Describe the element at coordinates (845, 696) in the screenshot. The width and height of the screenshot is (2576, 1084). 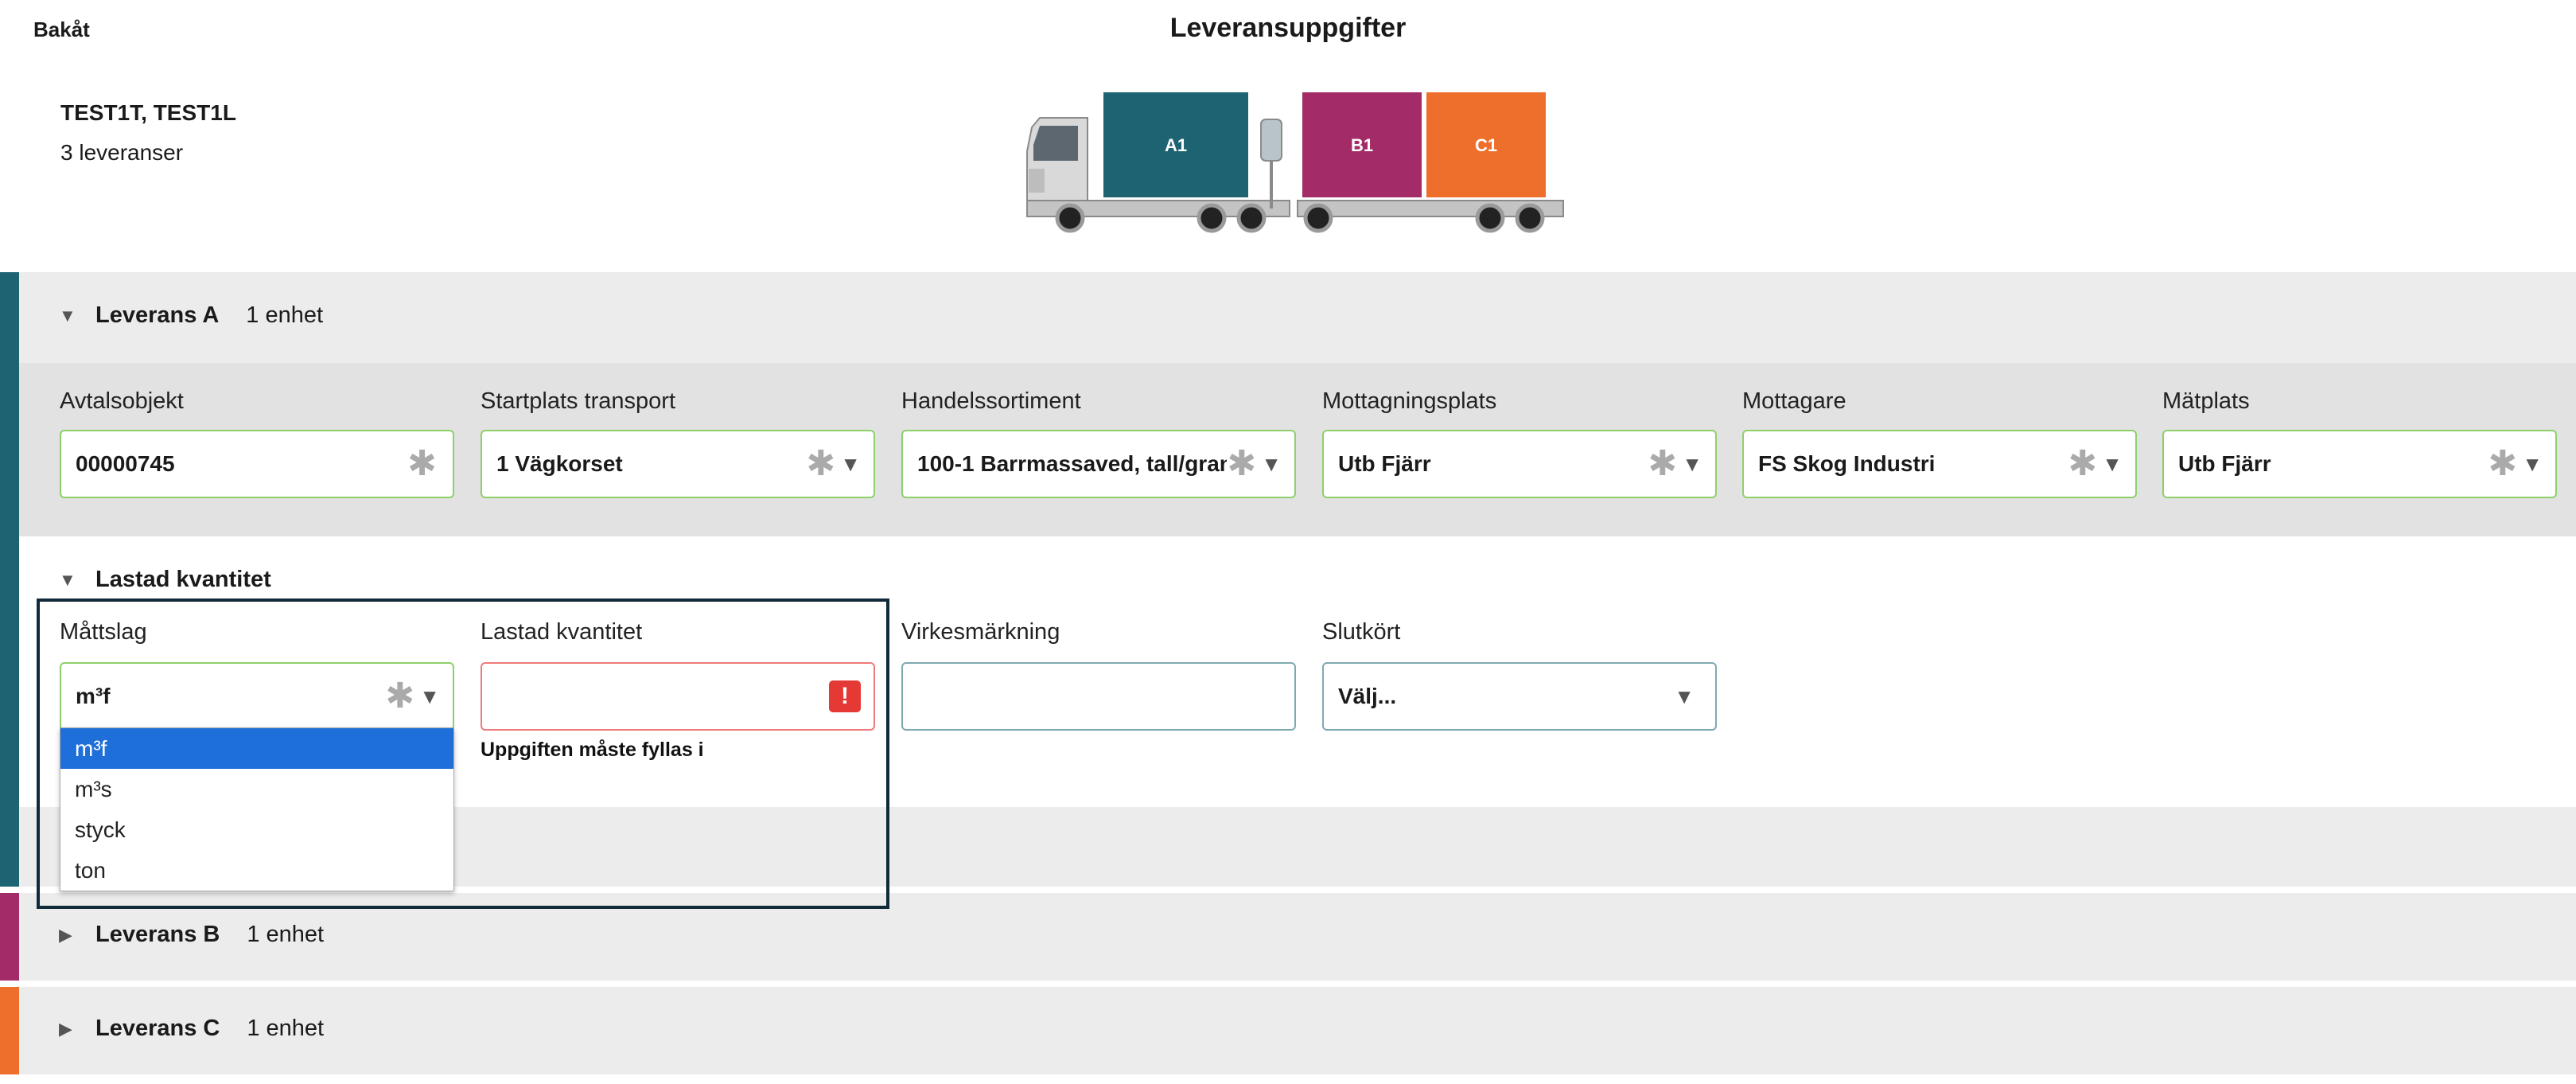
I see `error-icon: !` at that location.